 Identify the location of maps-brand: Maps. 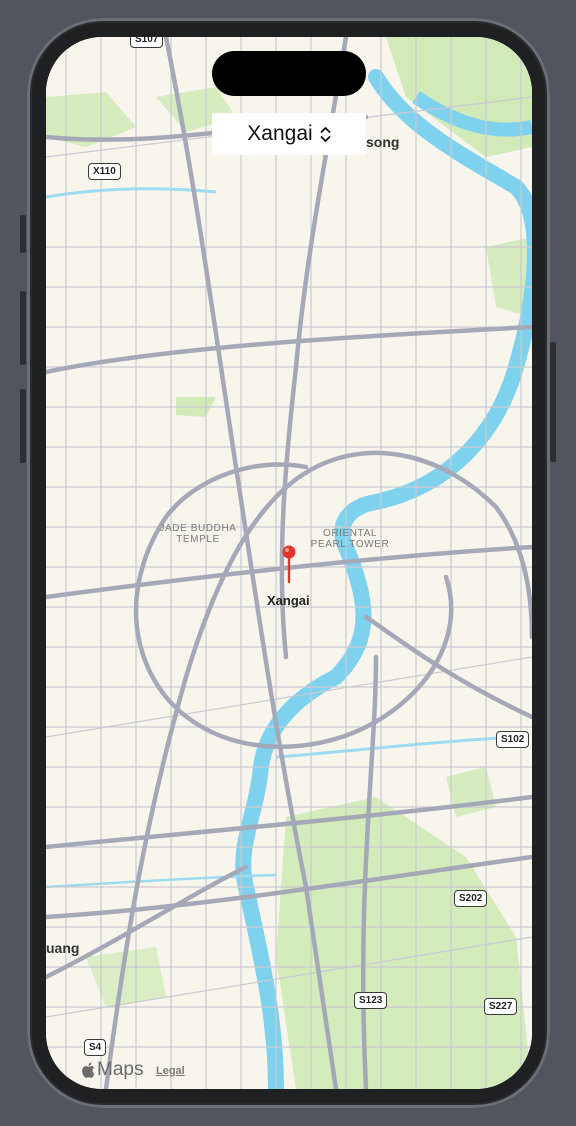
(112, 1070).